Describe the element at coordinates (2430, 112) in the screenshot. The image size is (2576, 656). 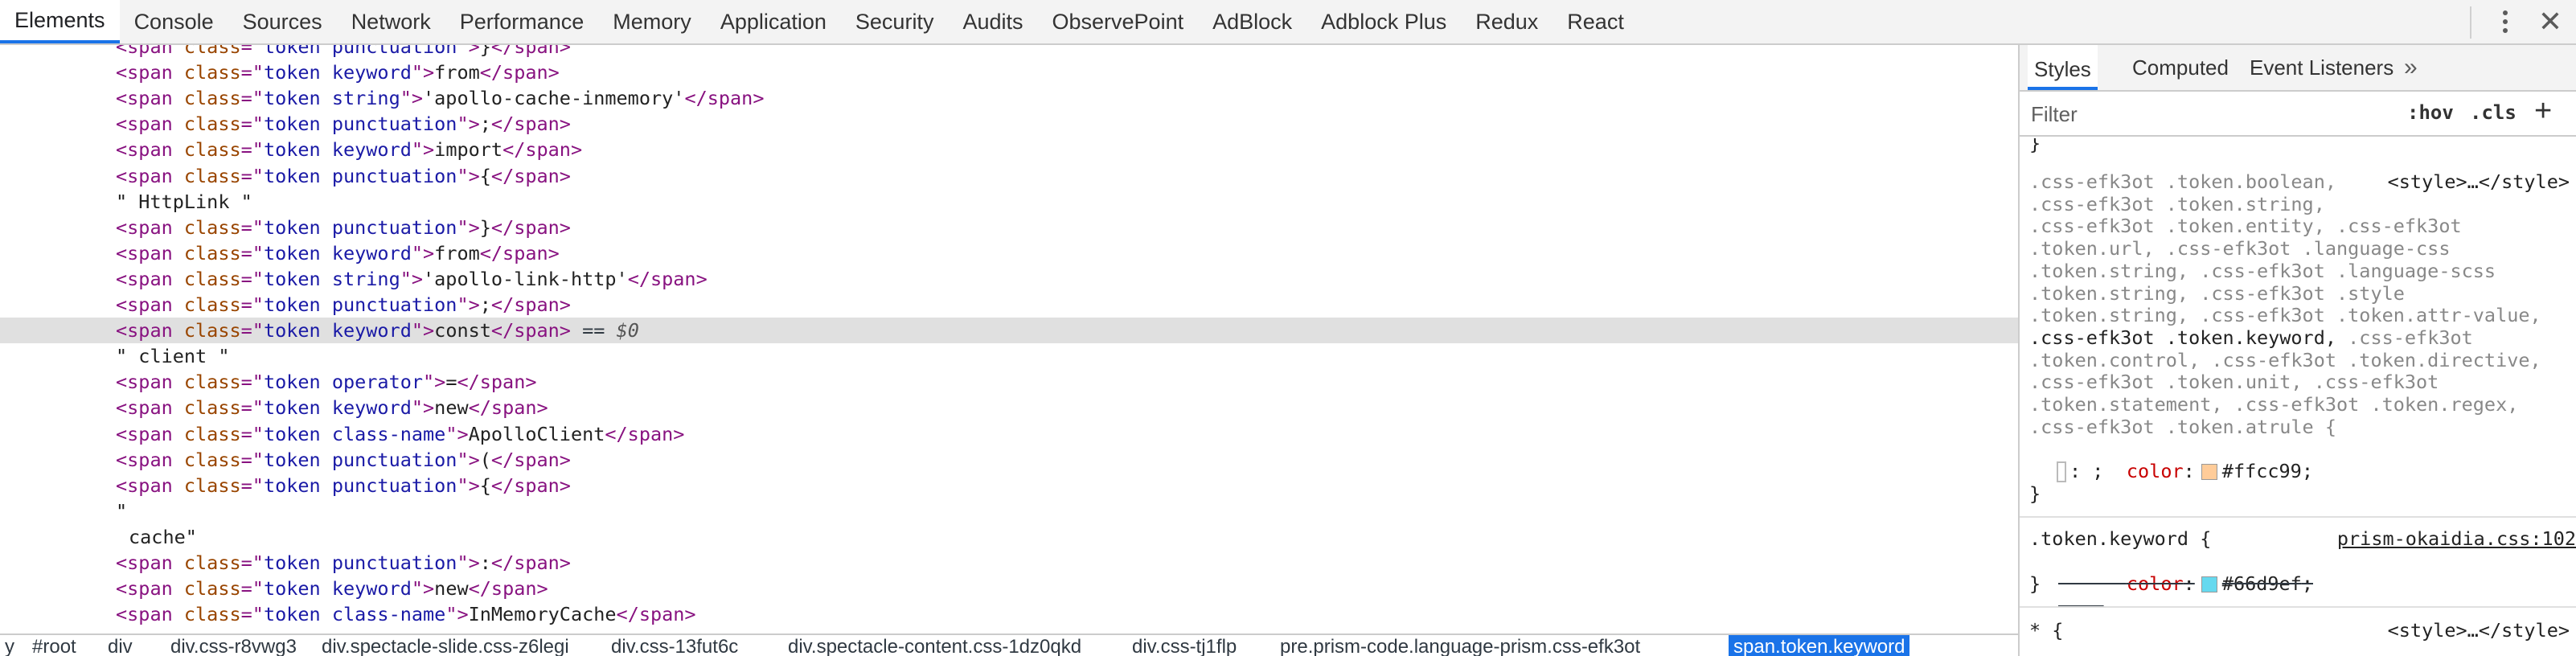
I see `hov-toggle-button: :hov` at that location.